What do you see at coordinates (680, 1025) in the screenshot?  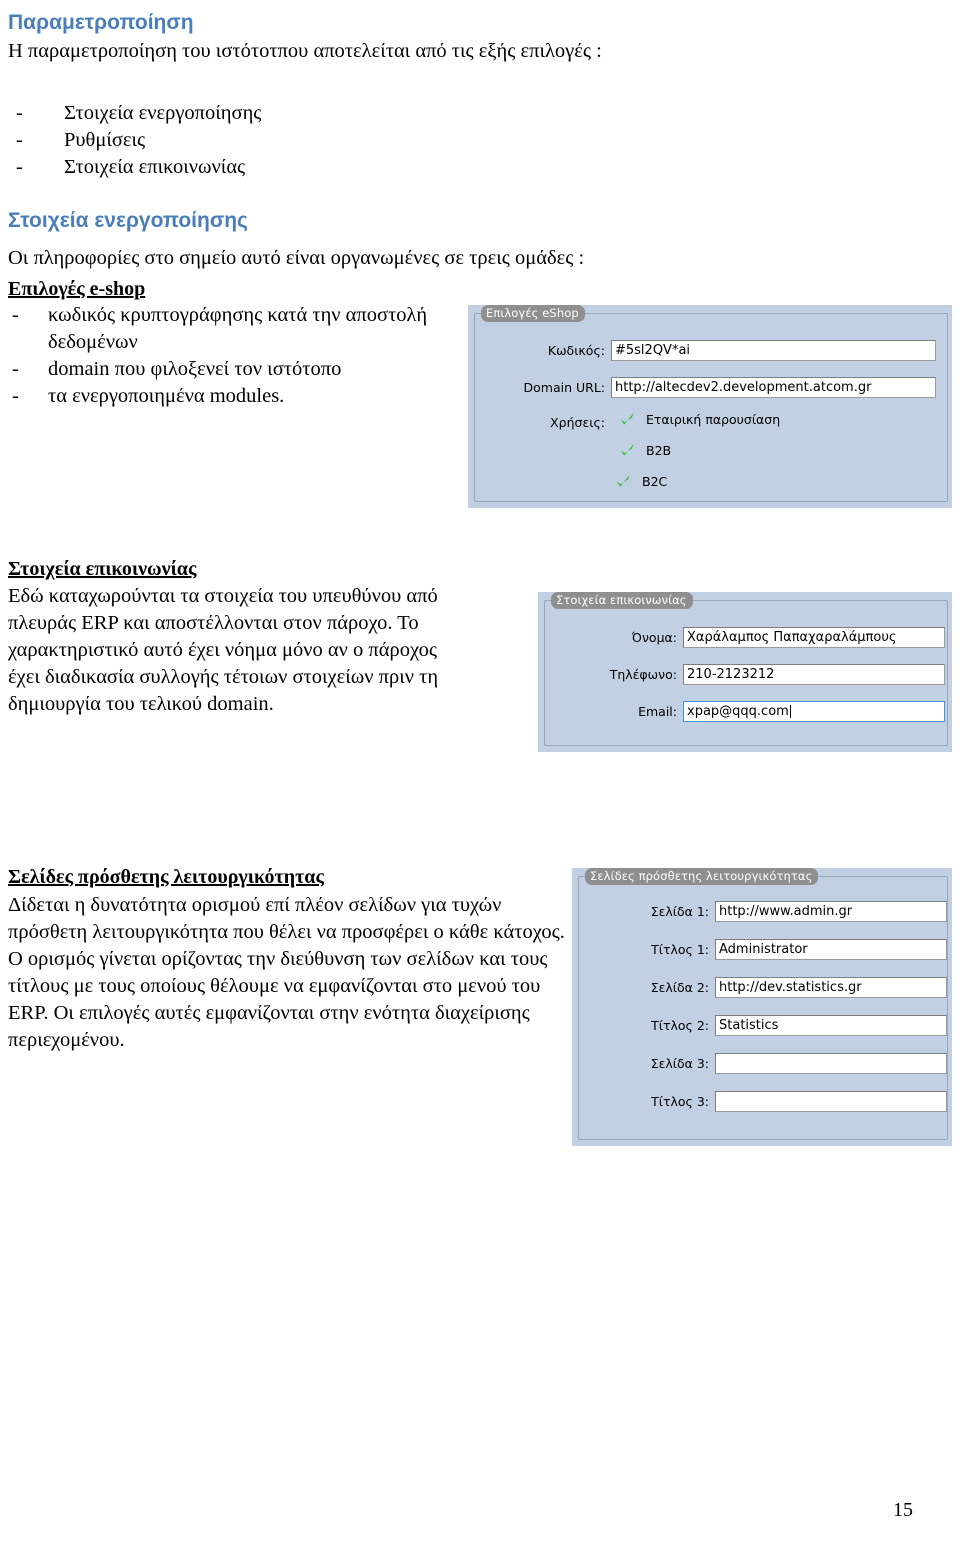 I see `field-label-title-2: Τίτλος 2:` at bounding box center [680, 1025].